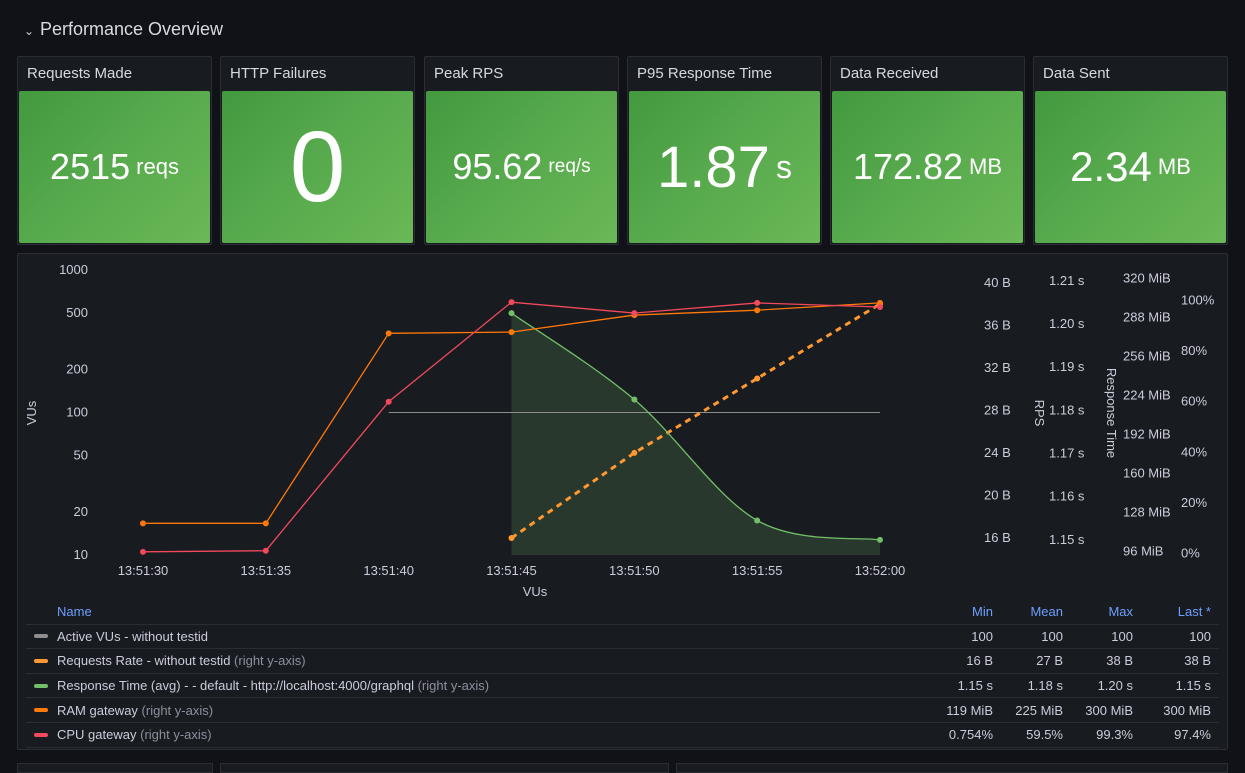 This screenshot has height=773, width=1245. What do you see at coordinates (982, 636) in the screenshot?
I see `legend-min: 100` at bounding box center [982, 636].